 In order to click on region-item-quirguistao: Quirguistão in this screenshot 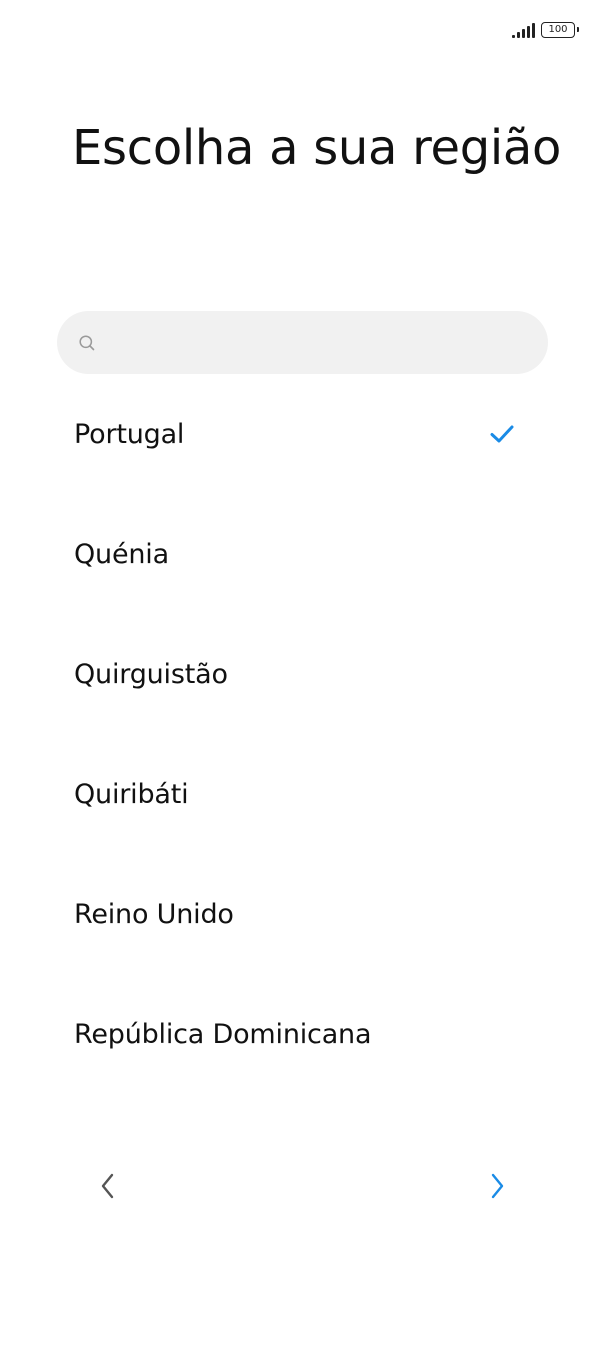, I will do `click(302, 674)`.